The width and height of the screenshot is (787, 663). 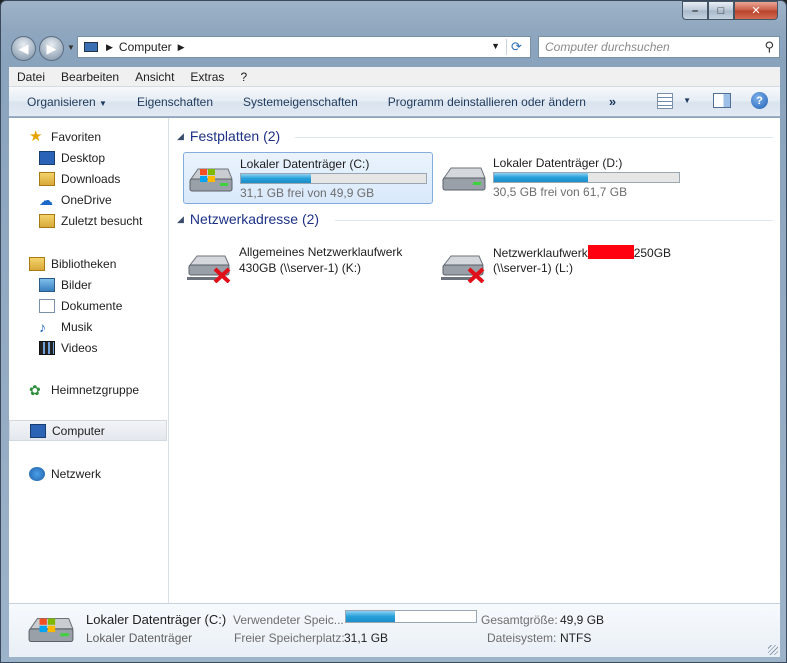 What do you see at coordinates (516, 47) in the screenshot?
I see `refresh-icon: ⟳` at bounding box center [516, 47].